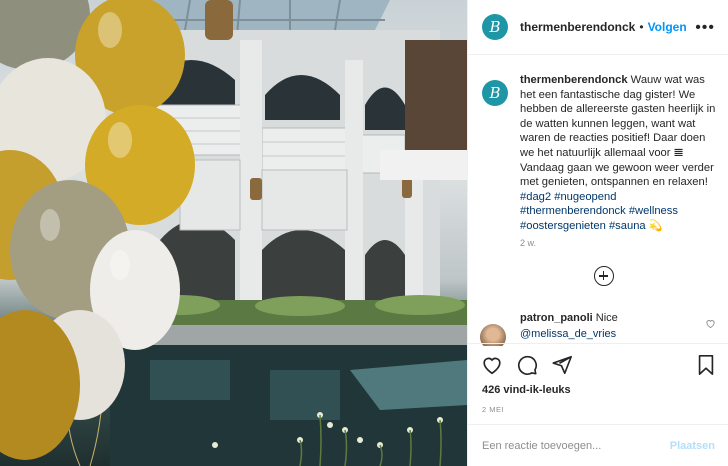  Describe the element at coordinates (692, 446) in the screenshot. I see `post-comment-button: Plaatsen` at that location.